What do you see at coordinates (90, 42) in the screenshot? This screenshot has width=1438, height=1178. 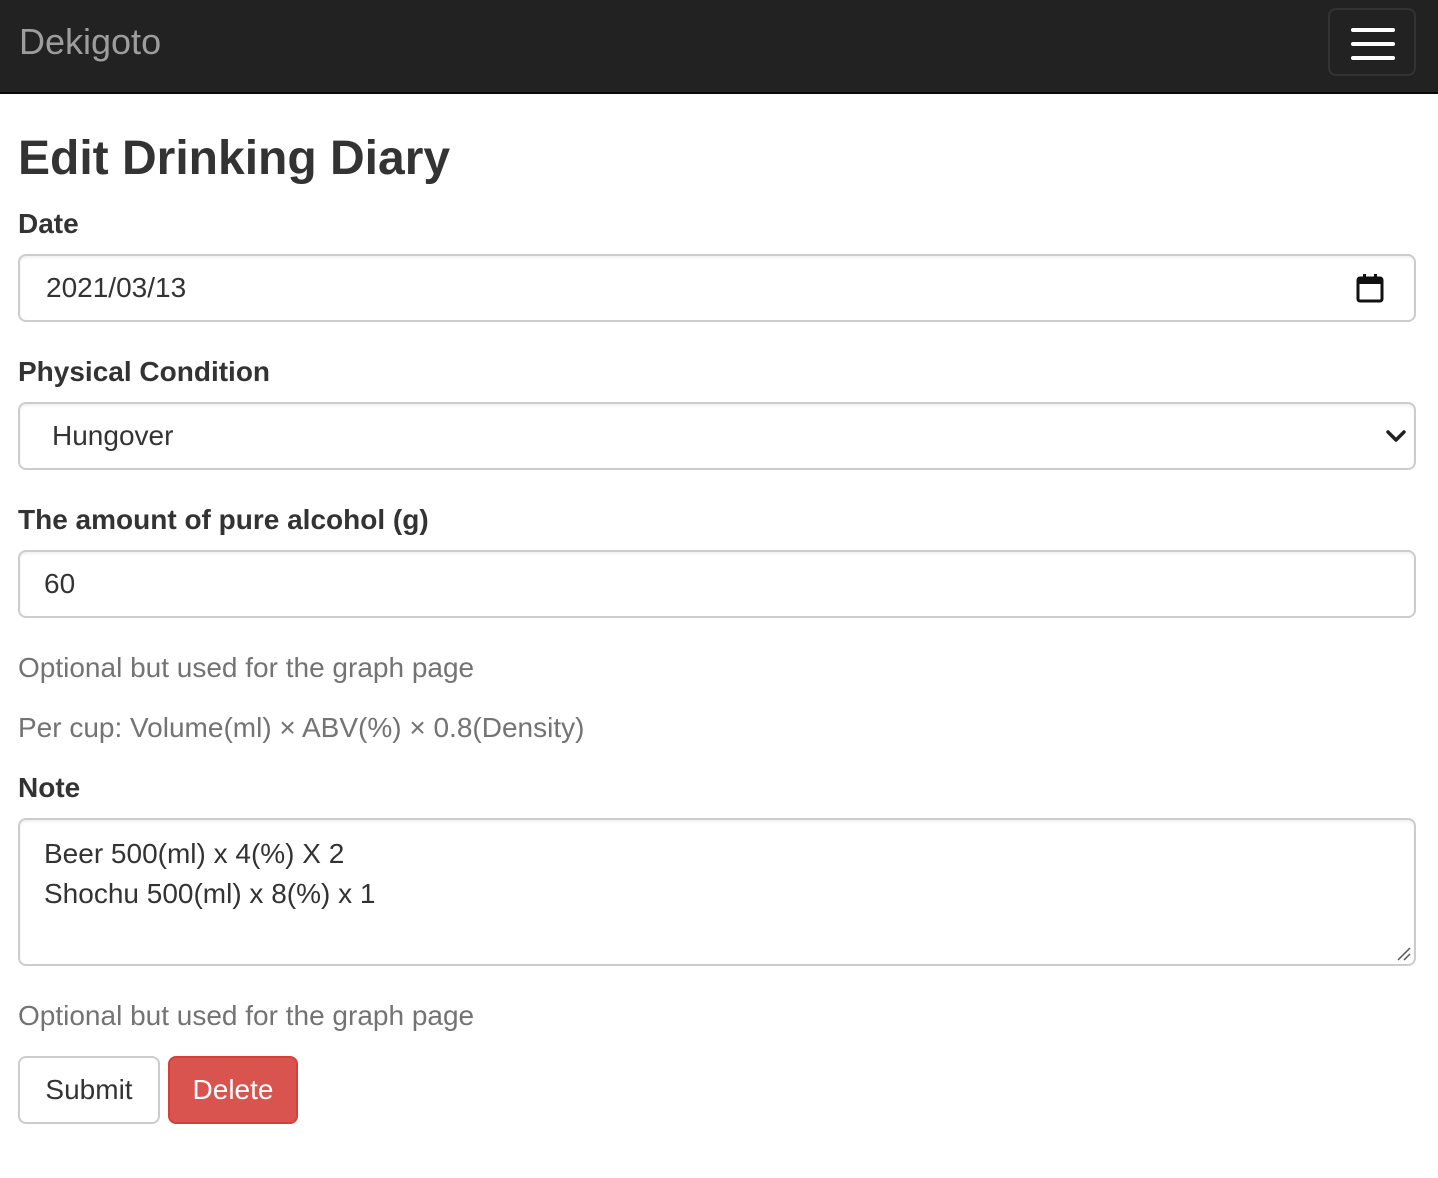 I see `brand-link: Dekigoto` at bounding box center [90, 42].